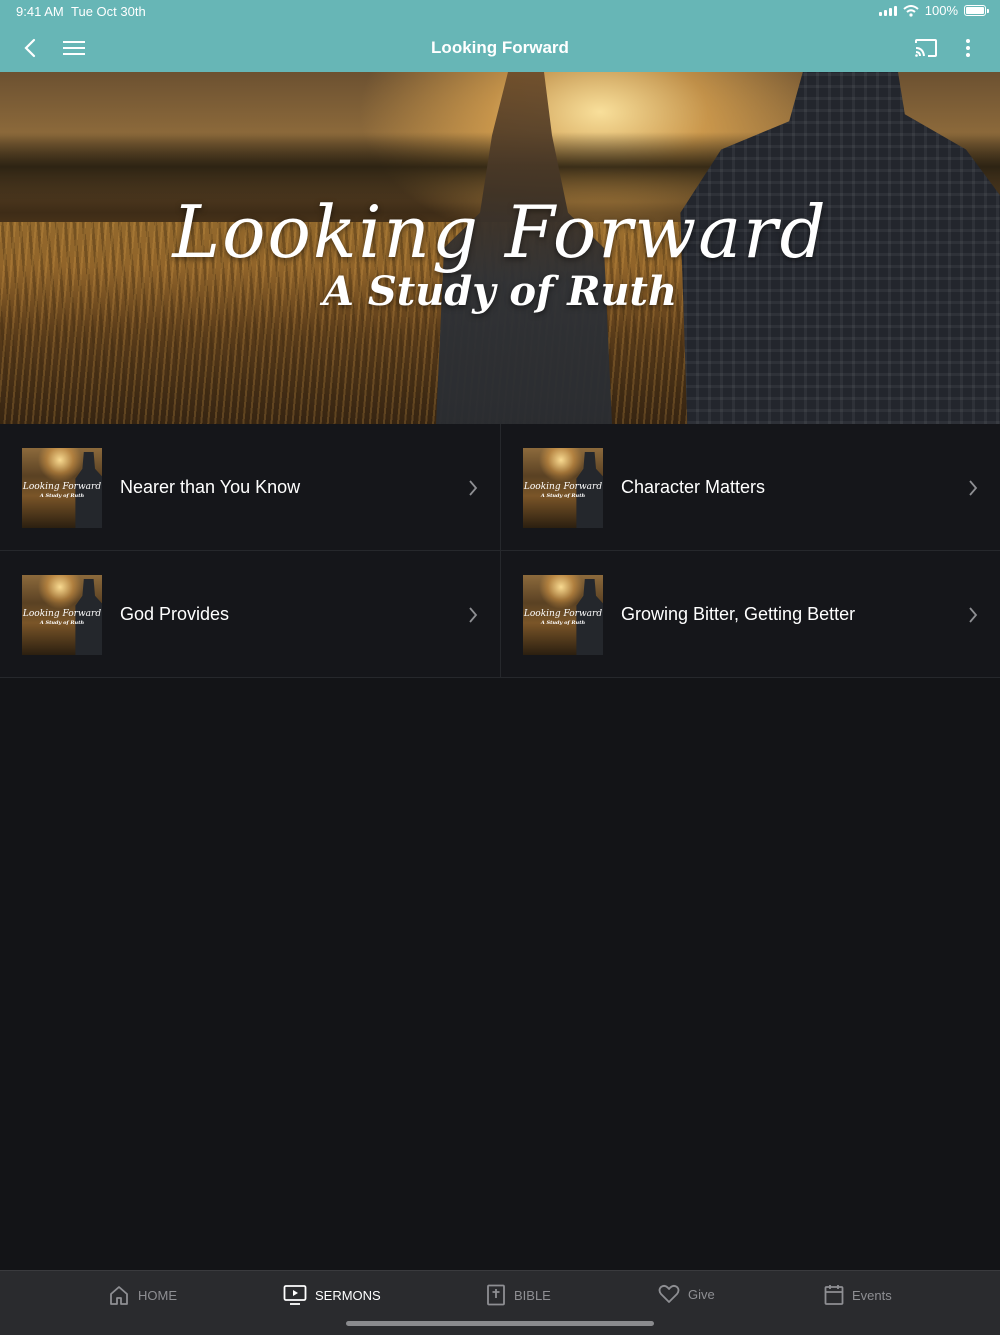 The image size is (1000, 1335). Describe the element at coordinates (701, 1294) in the screenshot. I see `tab-give-label: Give` at that location.